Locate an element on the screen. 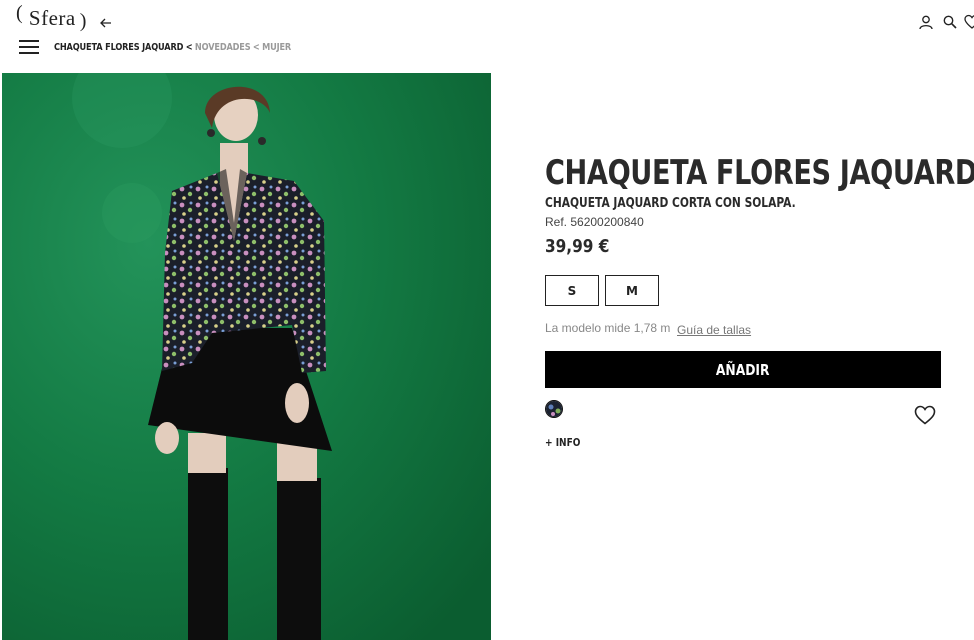  floral-swatch-pattern is located at coordinates (554, 409).